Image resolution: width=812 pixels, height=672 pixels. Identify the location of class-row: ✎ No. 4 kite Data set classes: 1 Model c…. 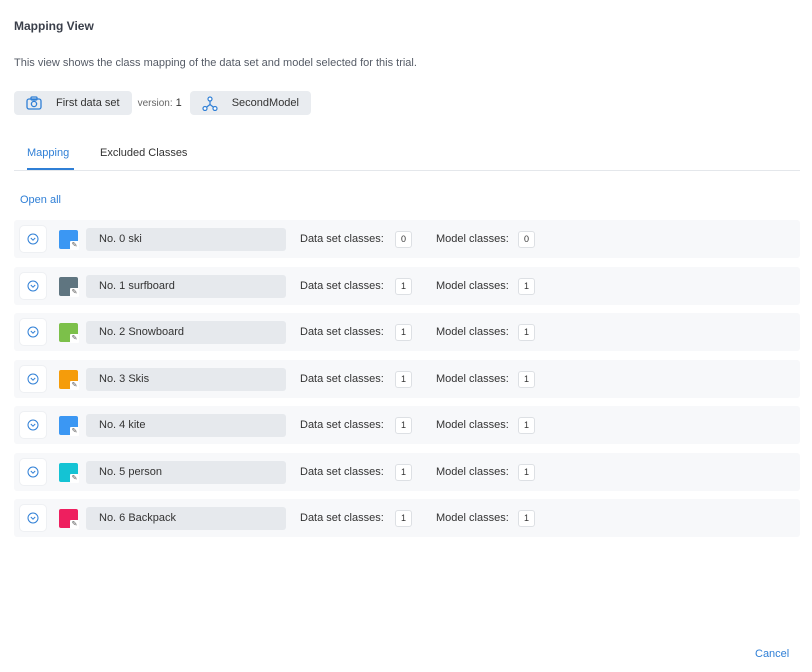
(407, 425).